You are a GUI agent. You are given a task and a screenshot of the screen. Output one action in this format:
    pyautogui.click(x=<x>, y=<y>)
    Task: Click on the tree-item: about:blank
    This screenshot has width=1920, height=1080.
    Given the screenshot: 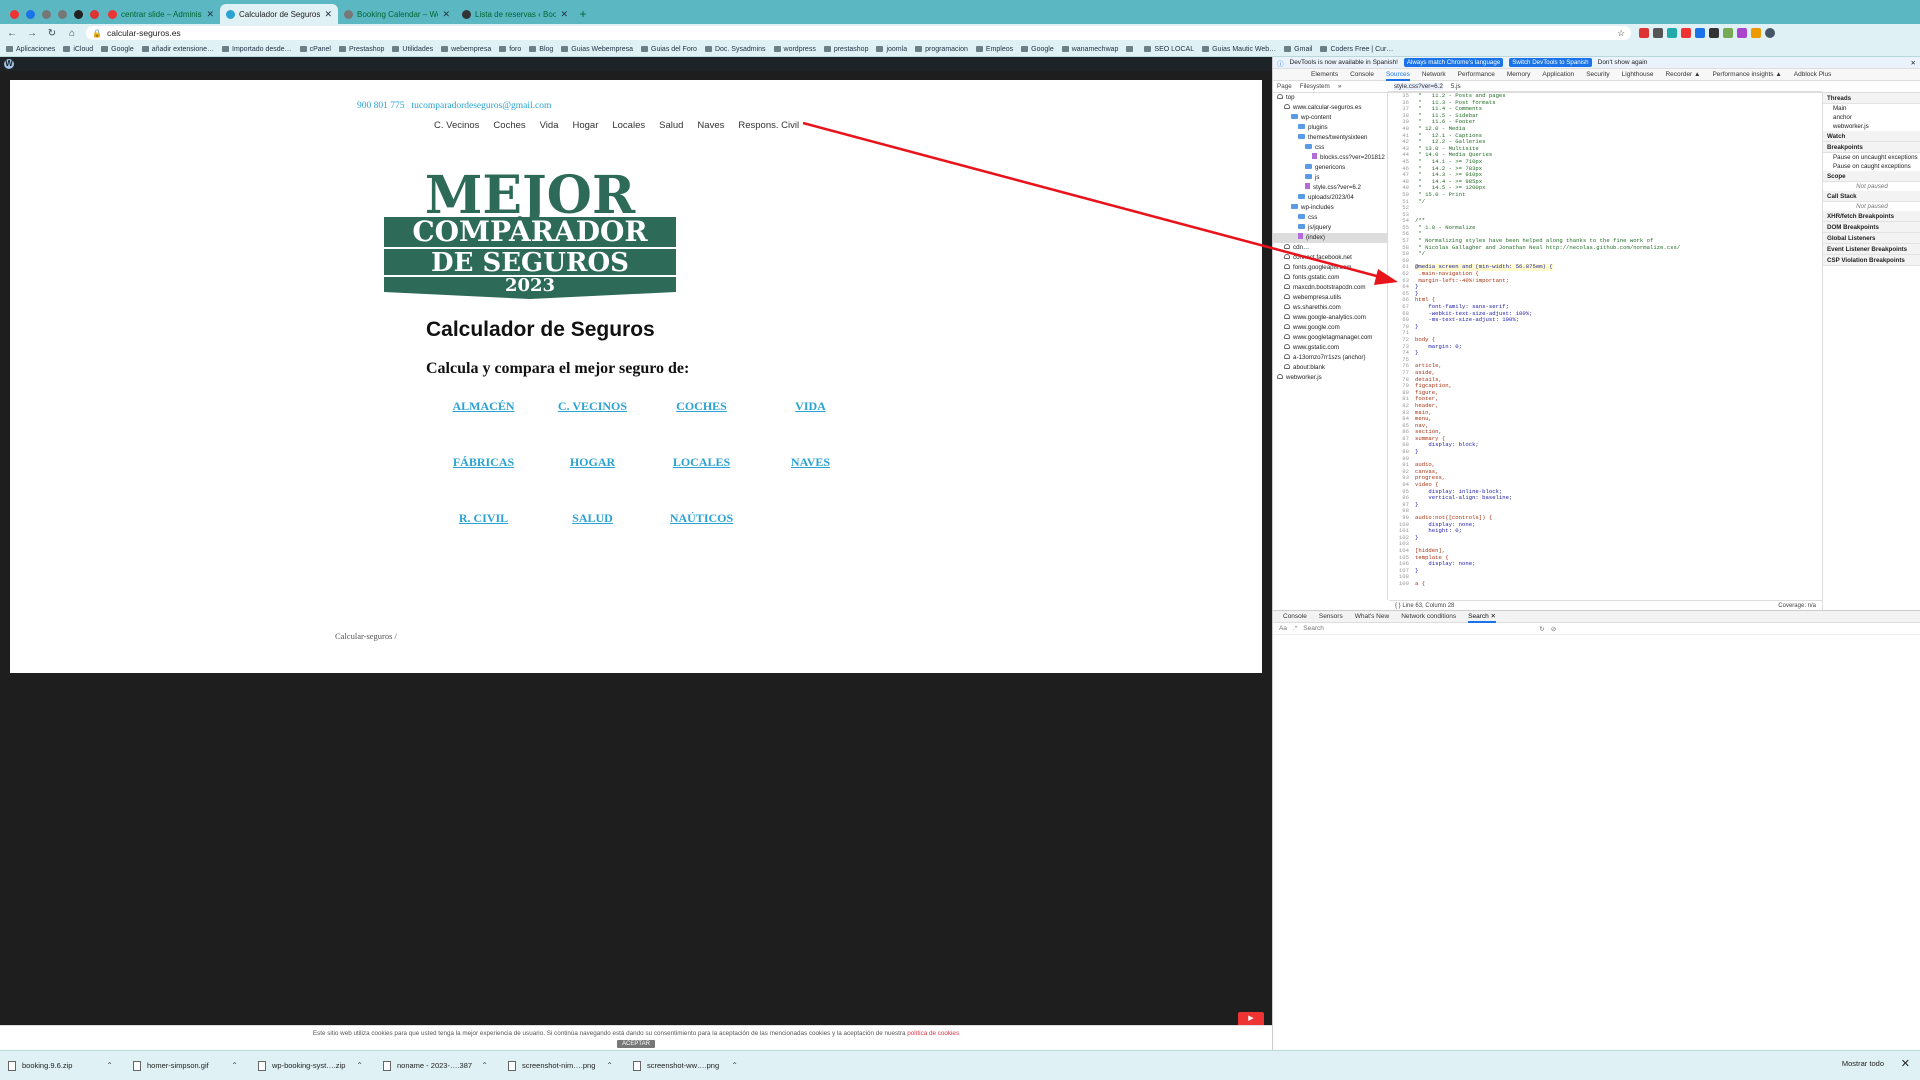 What is the action you would take?
    pyautogui.click(x=1330, y=368)
    